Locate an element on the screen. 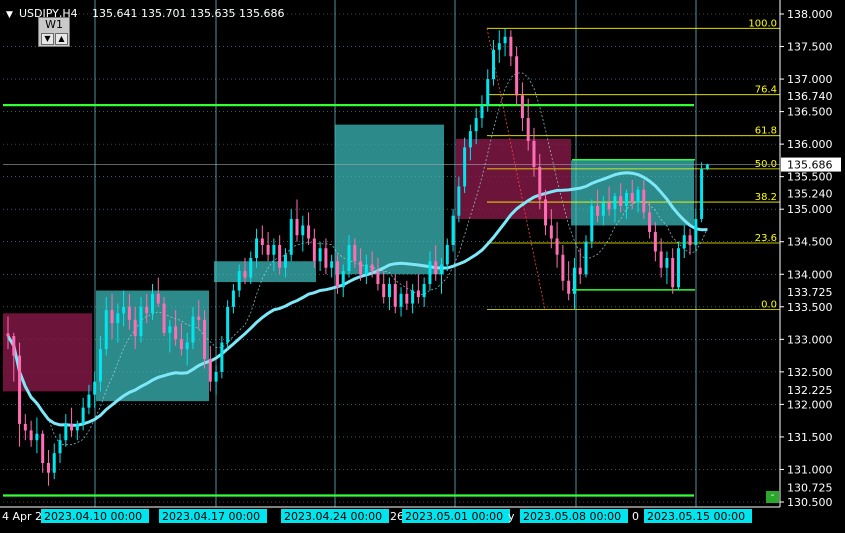 This screenshot has width=845, height=533. timeframe-up-button: ▲ is located at coordinates (61, 39).